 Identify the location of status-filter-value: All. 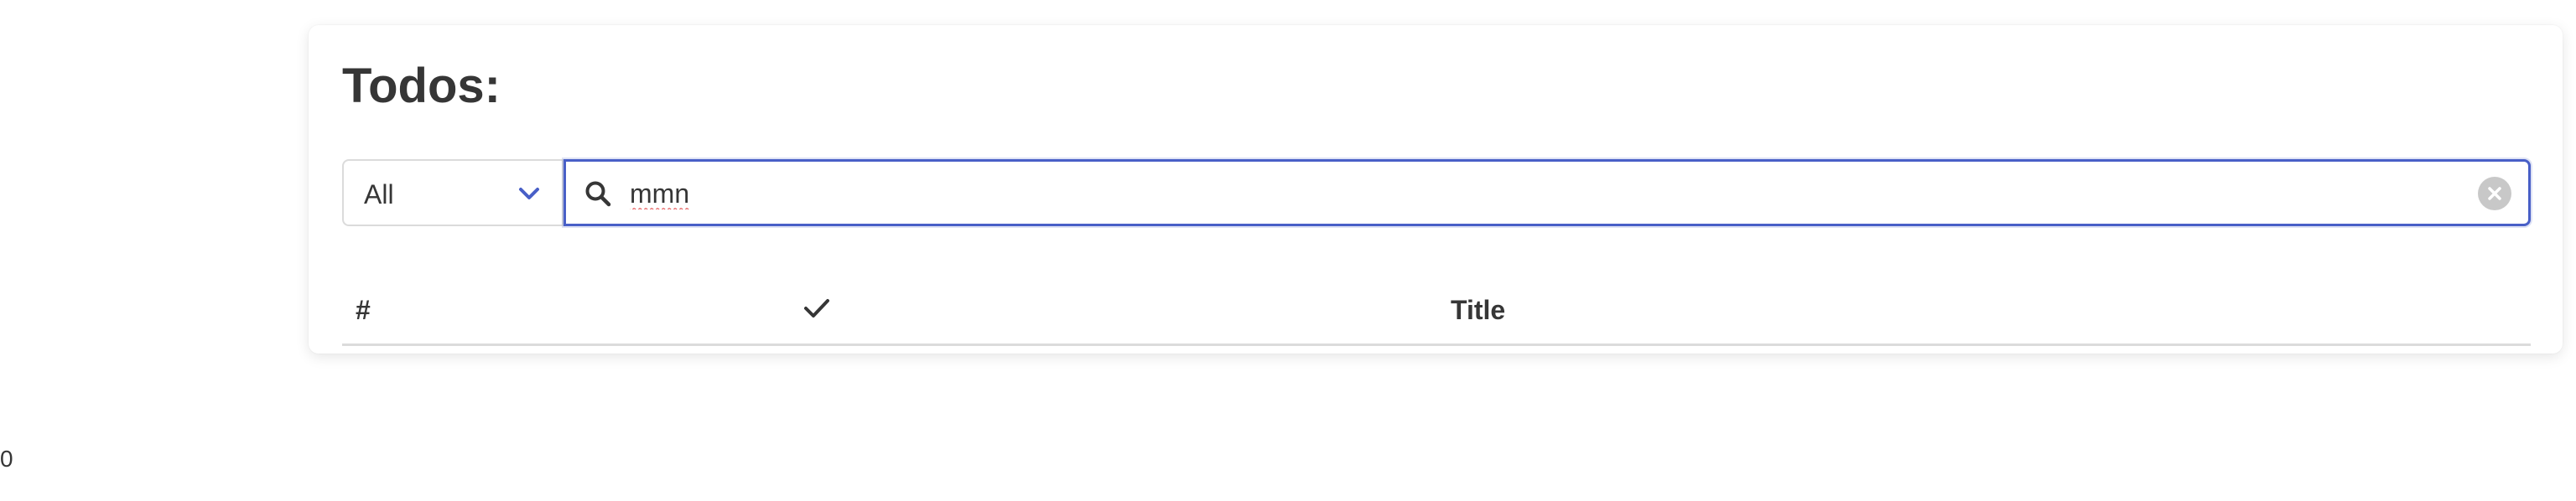
(379, 194).